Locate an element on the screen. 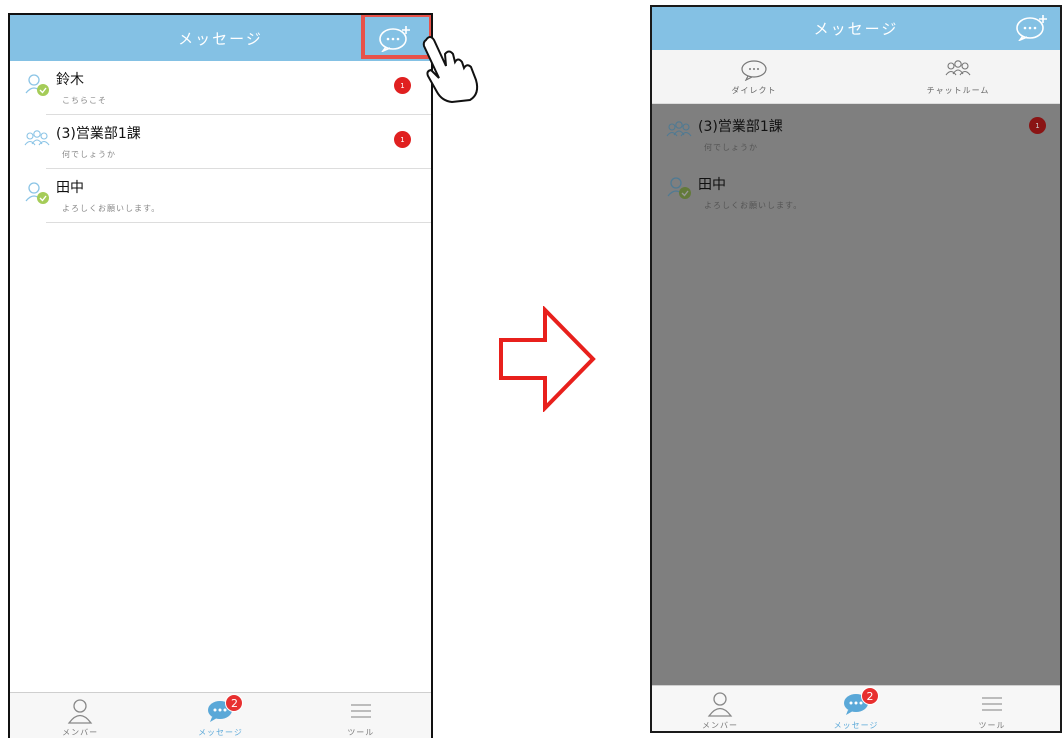  new-chat-button is located at coordinates (1032, 27).